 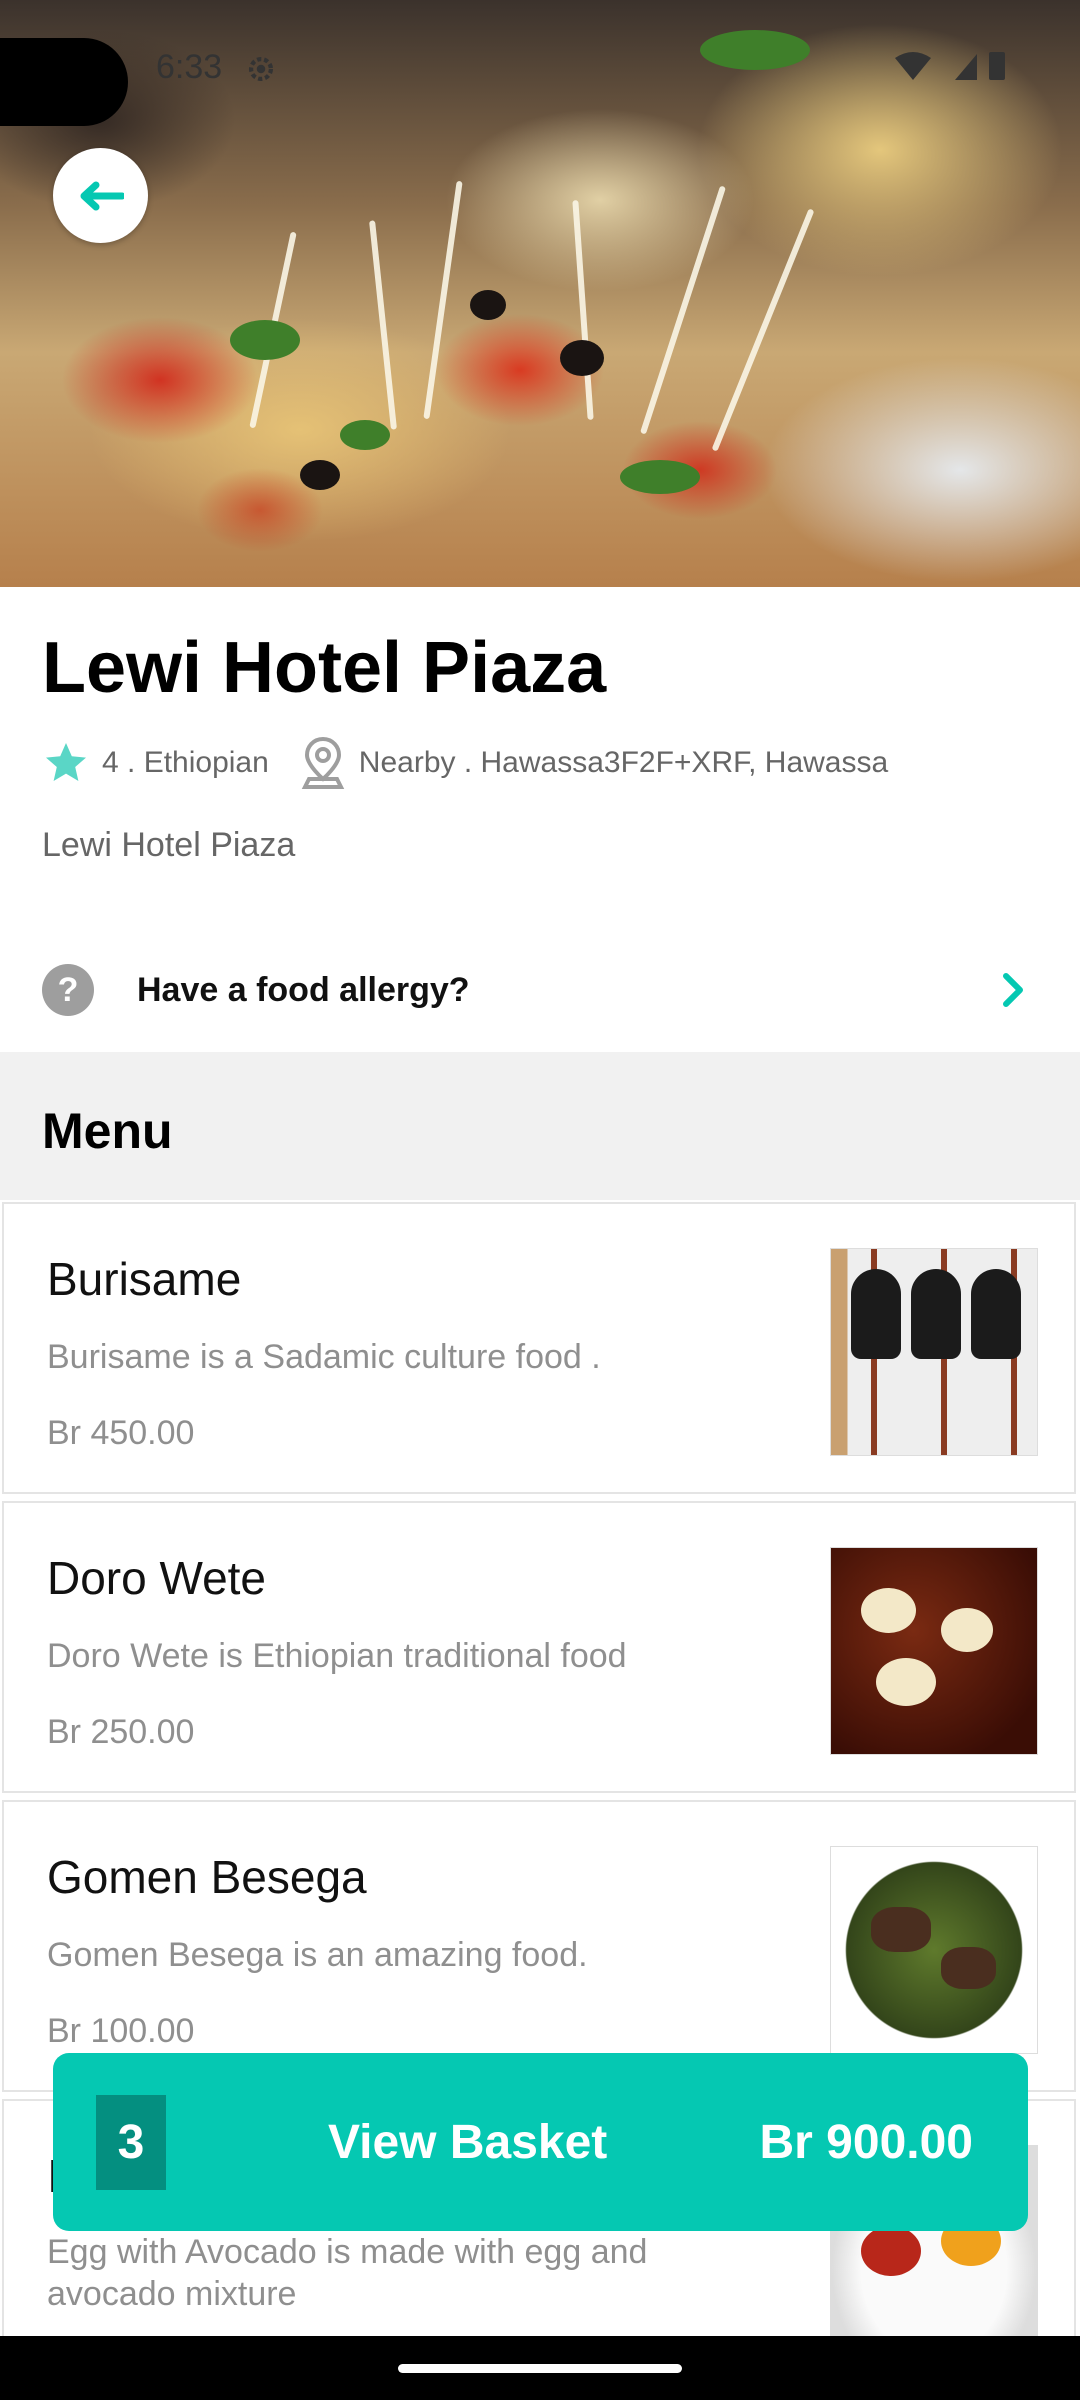 What do you see at coordinates (144, 1279) in the screenshot?
I see `menu-item-name: Burisame` at bounding box center [144, 1279].